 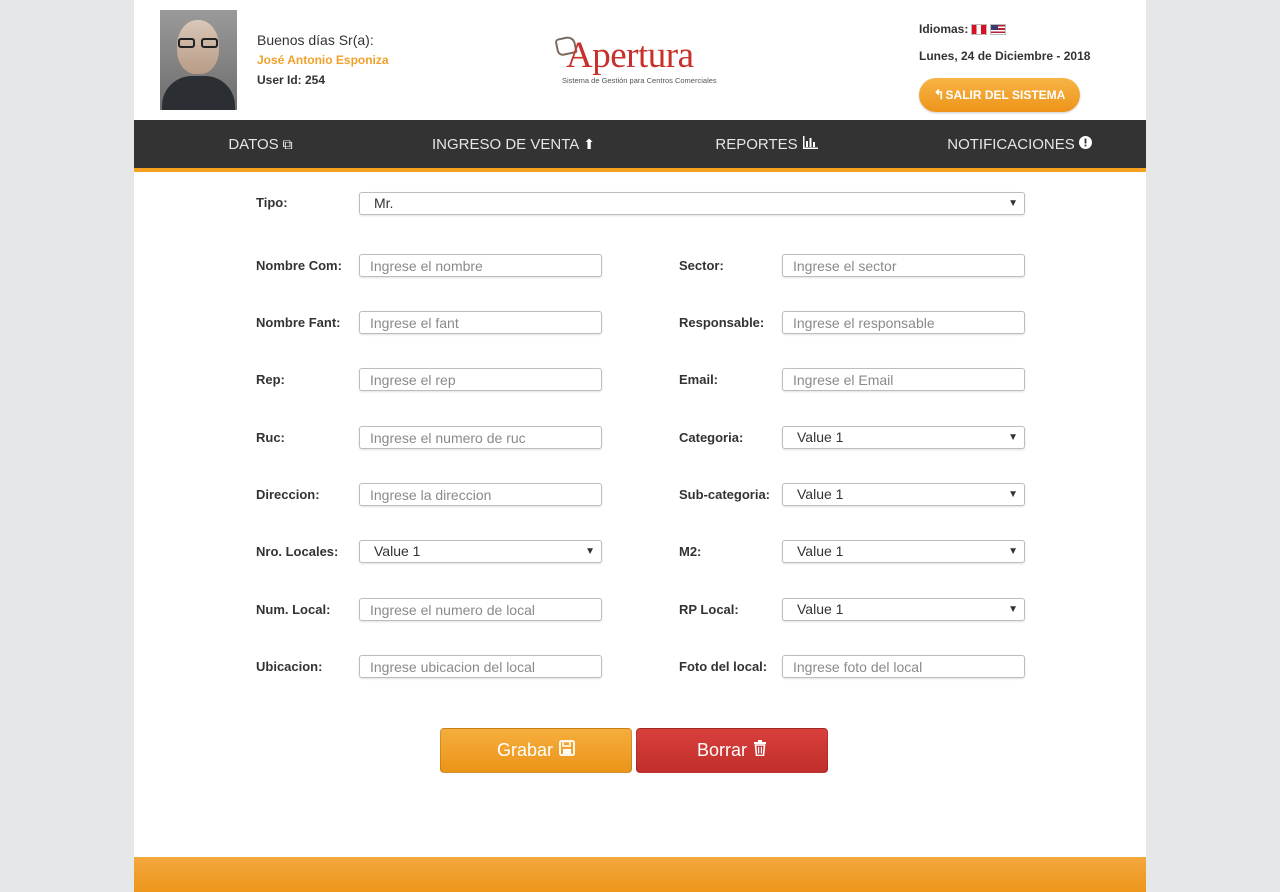 I want to click on m2-select: Value 1 ▼, so click(x=903, y=551).